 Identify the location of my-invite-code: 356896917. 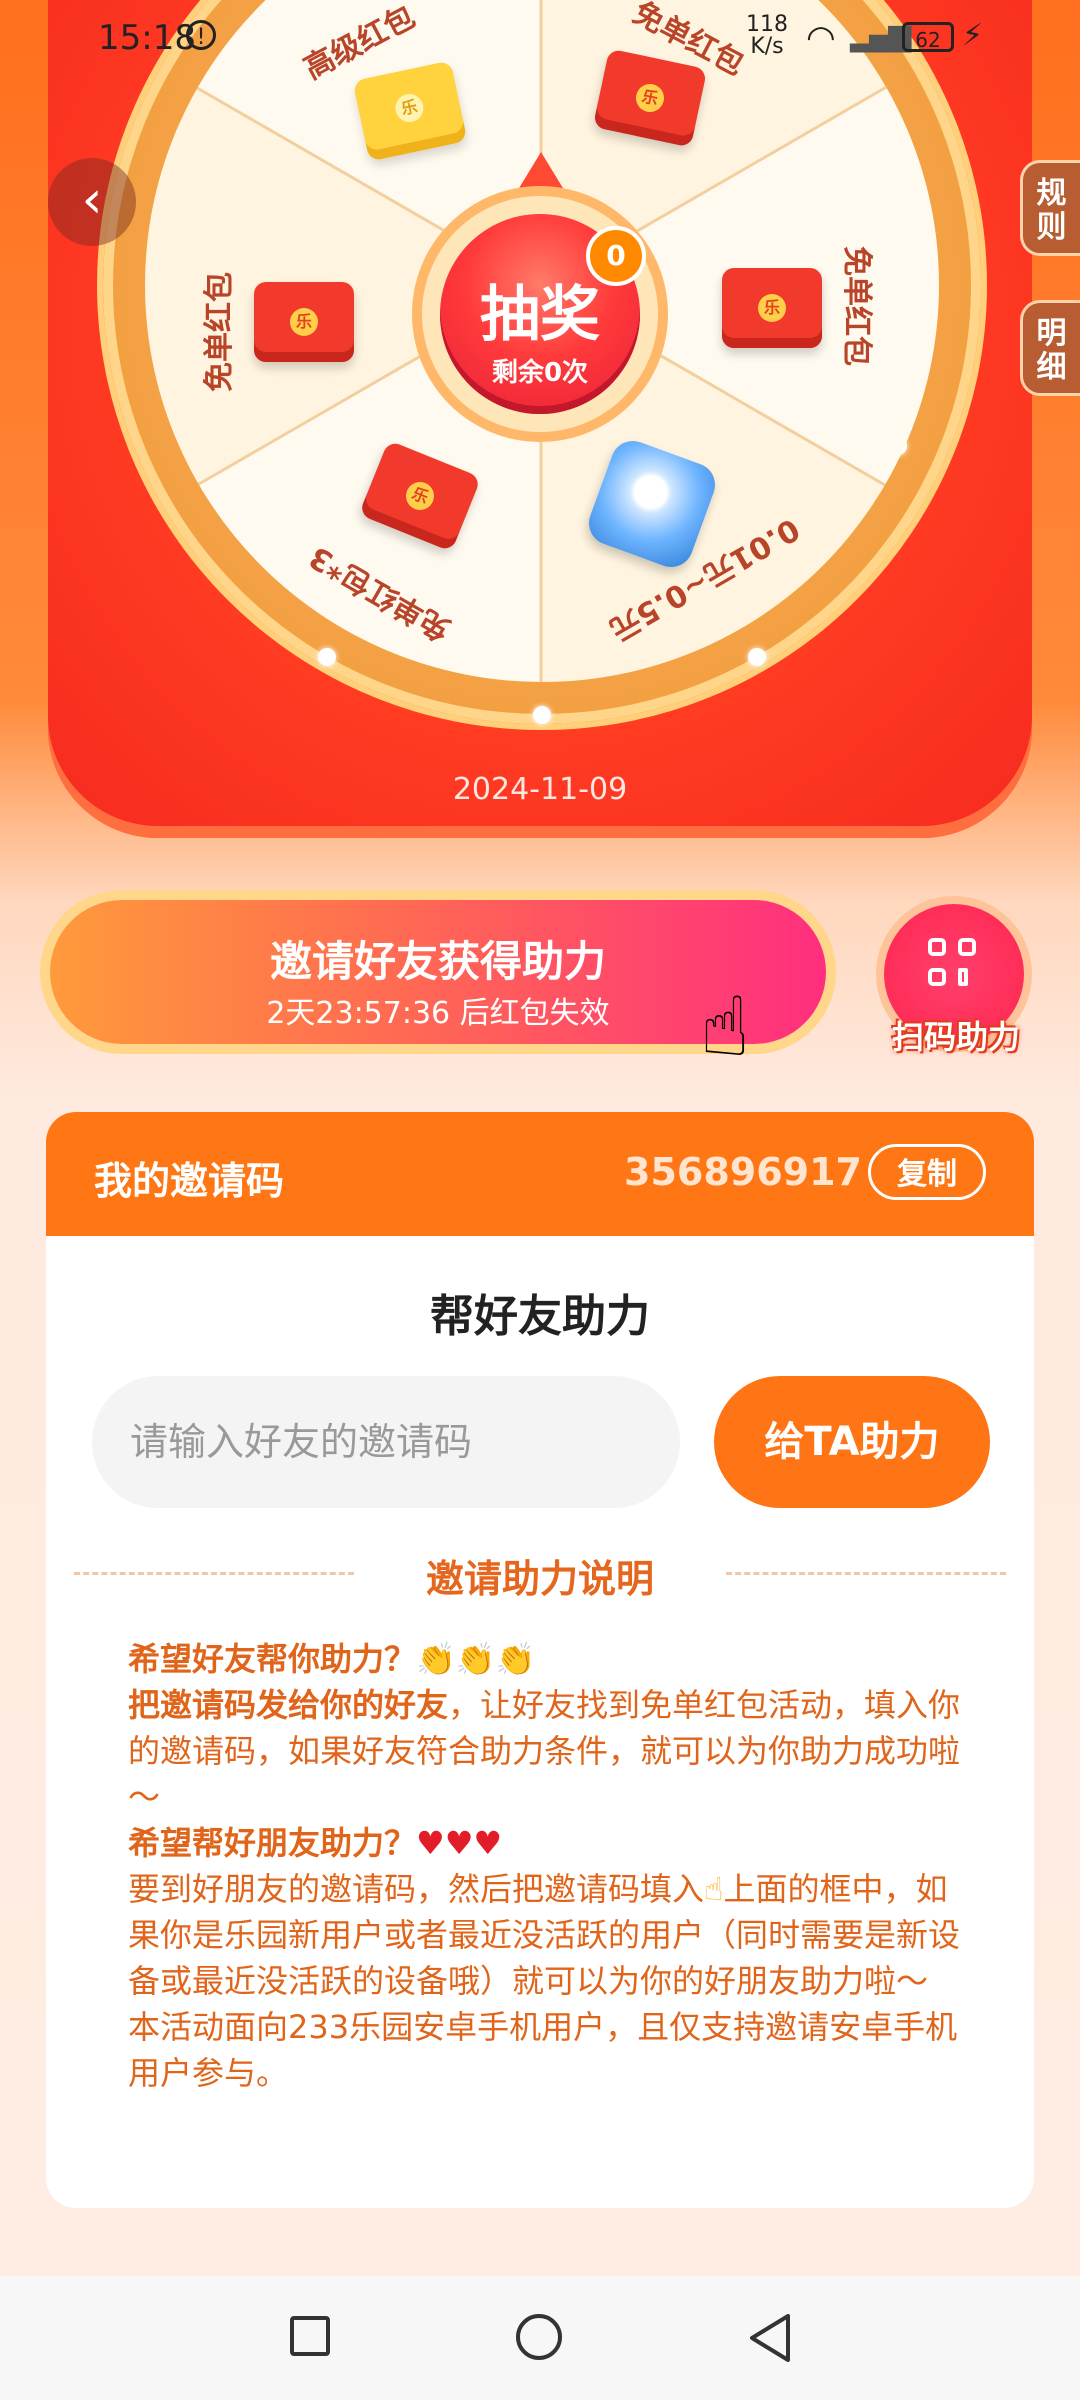
(743, 1172).